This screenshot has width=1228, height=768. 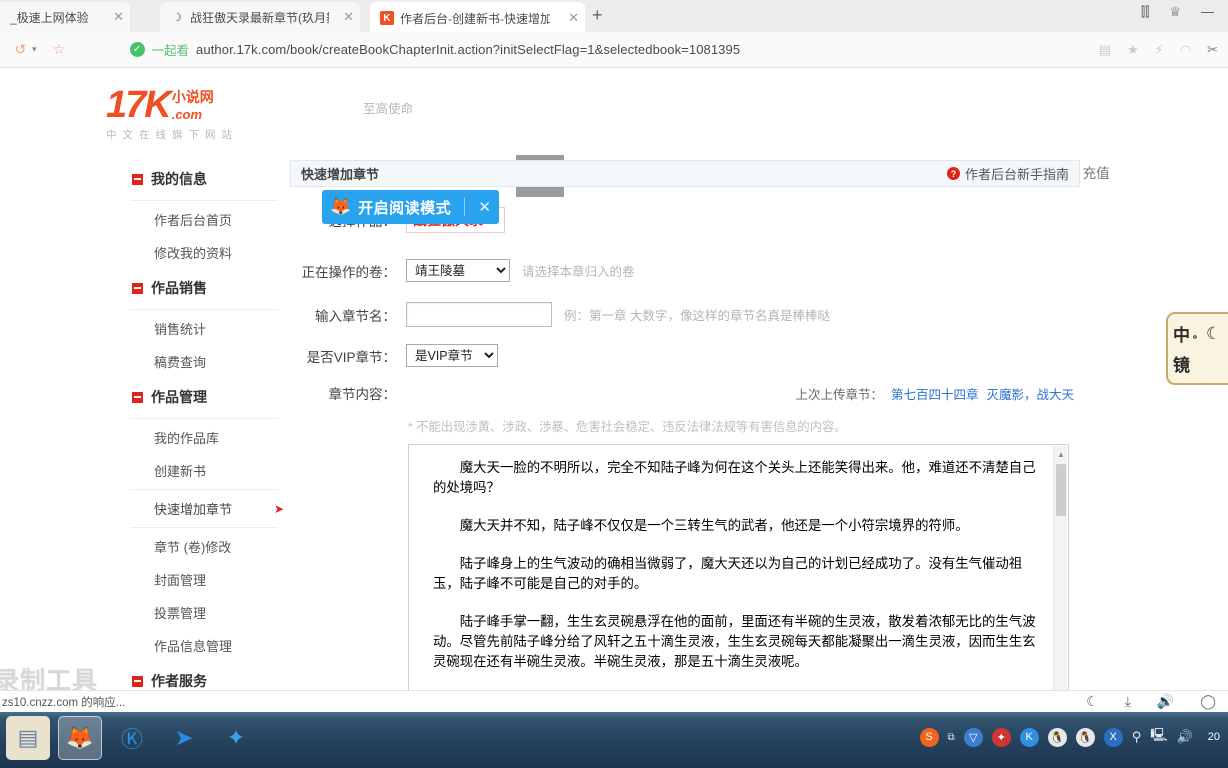 What do you see at coordinates (1145, 12) in the screenshot?
I see `split-screen-icon: ⫿⫿` at bounding box center [1145, 12].